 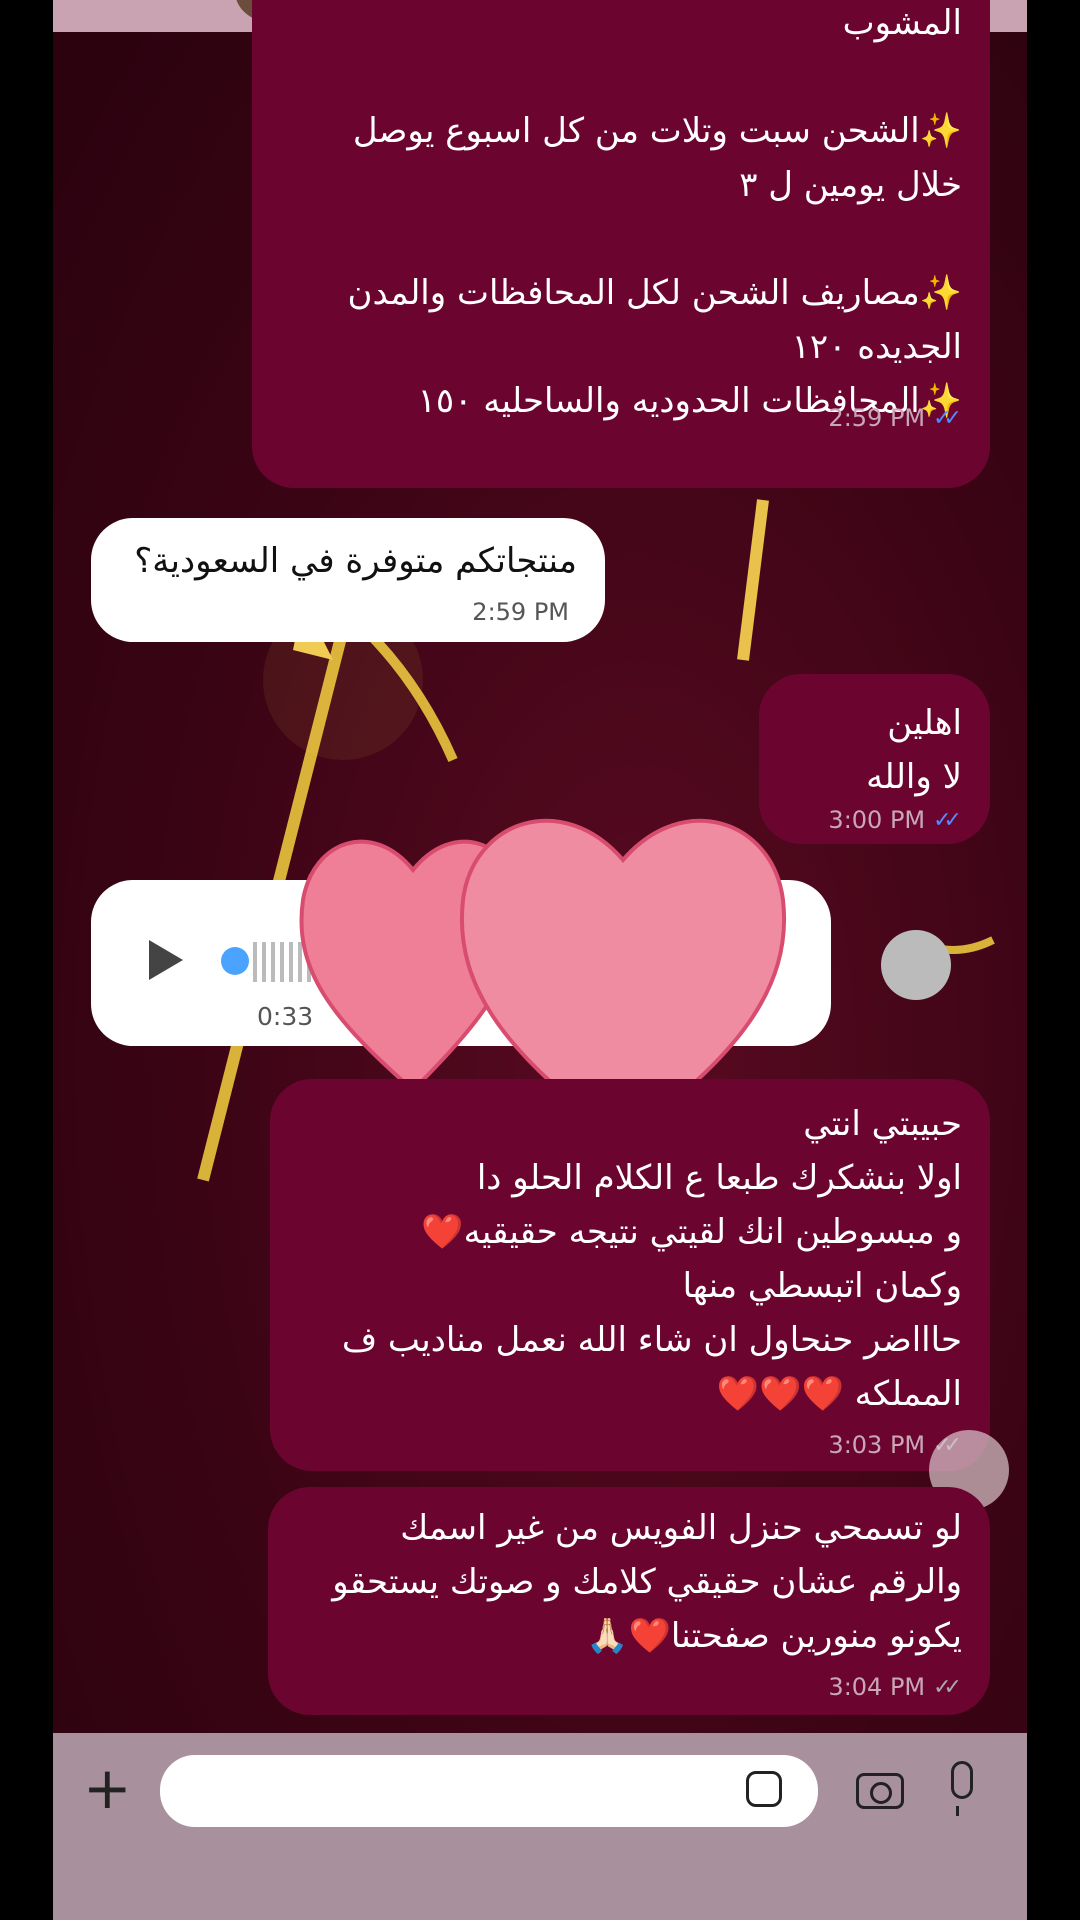 I want to click on message-time: 3:04 PM, so click(x=877, y=1687).